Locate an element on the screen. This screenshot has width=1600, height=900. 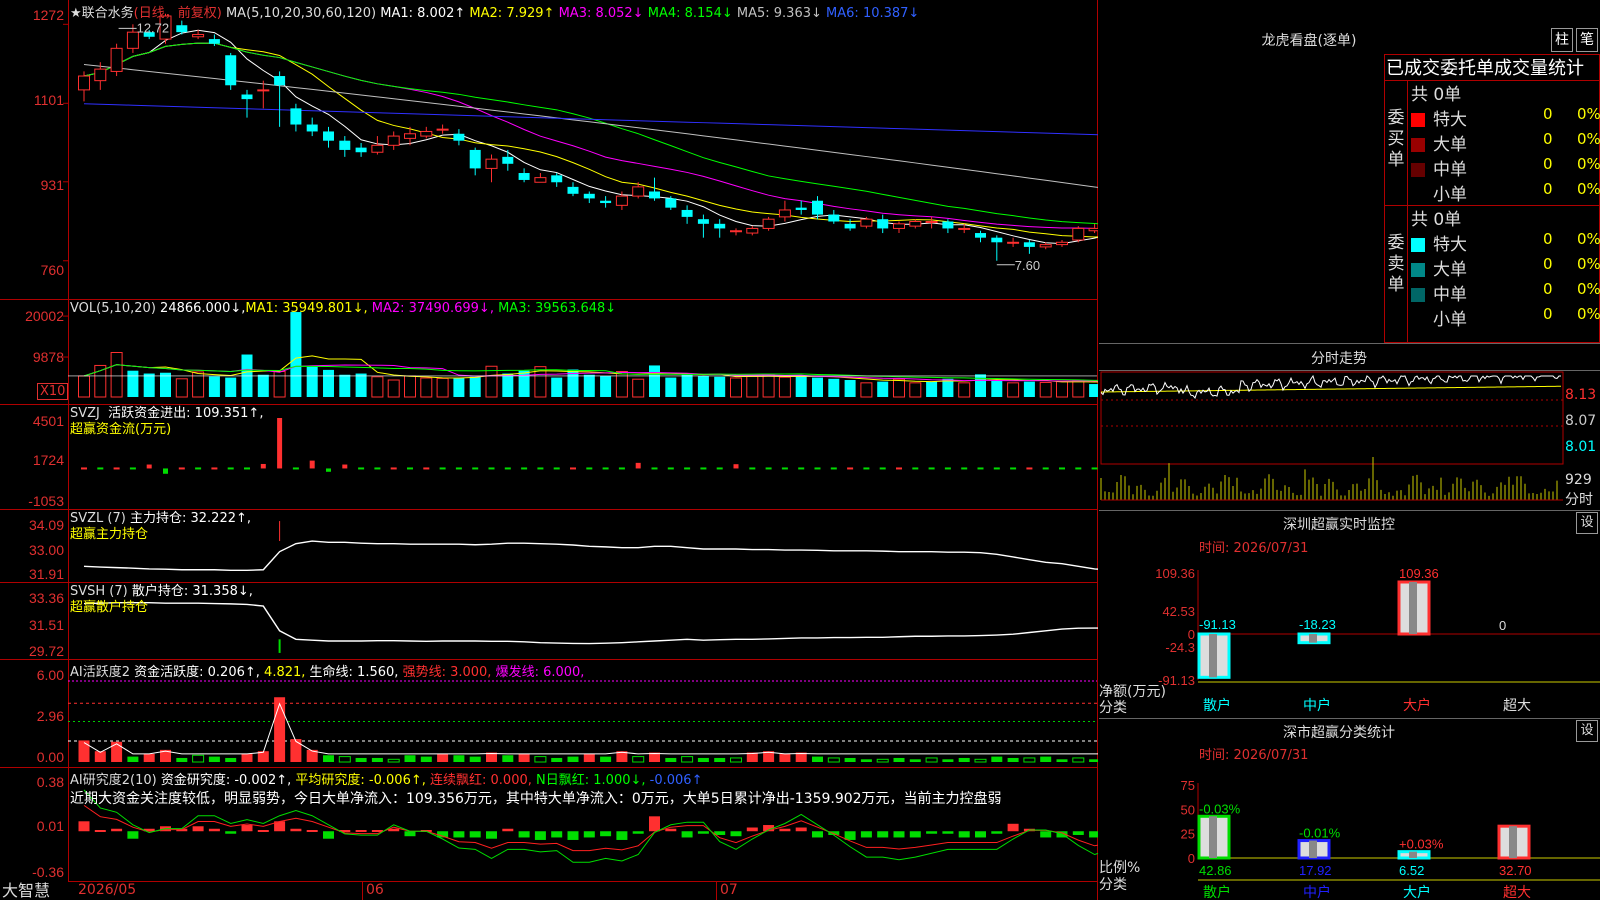
class-category: 散户 is located at coordinates (1217, 892).